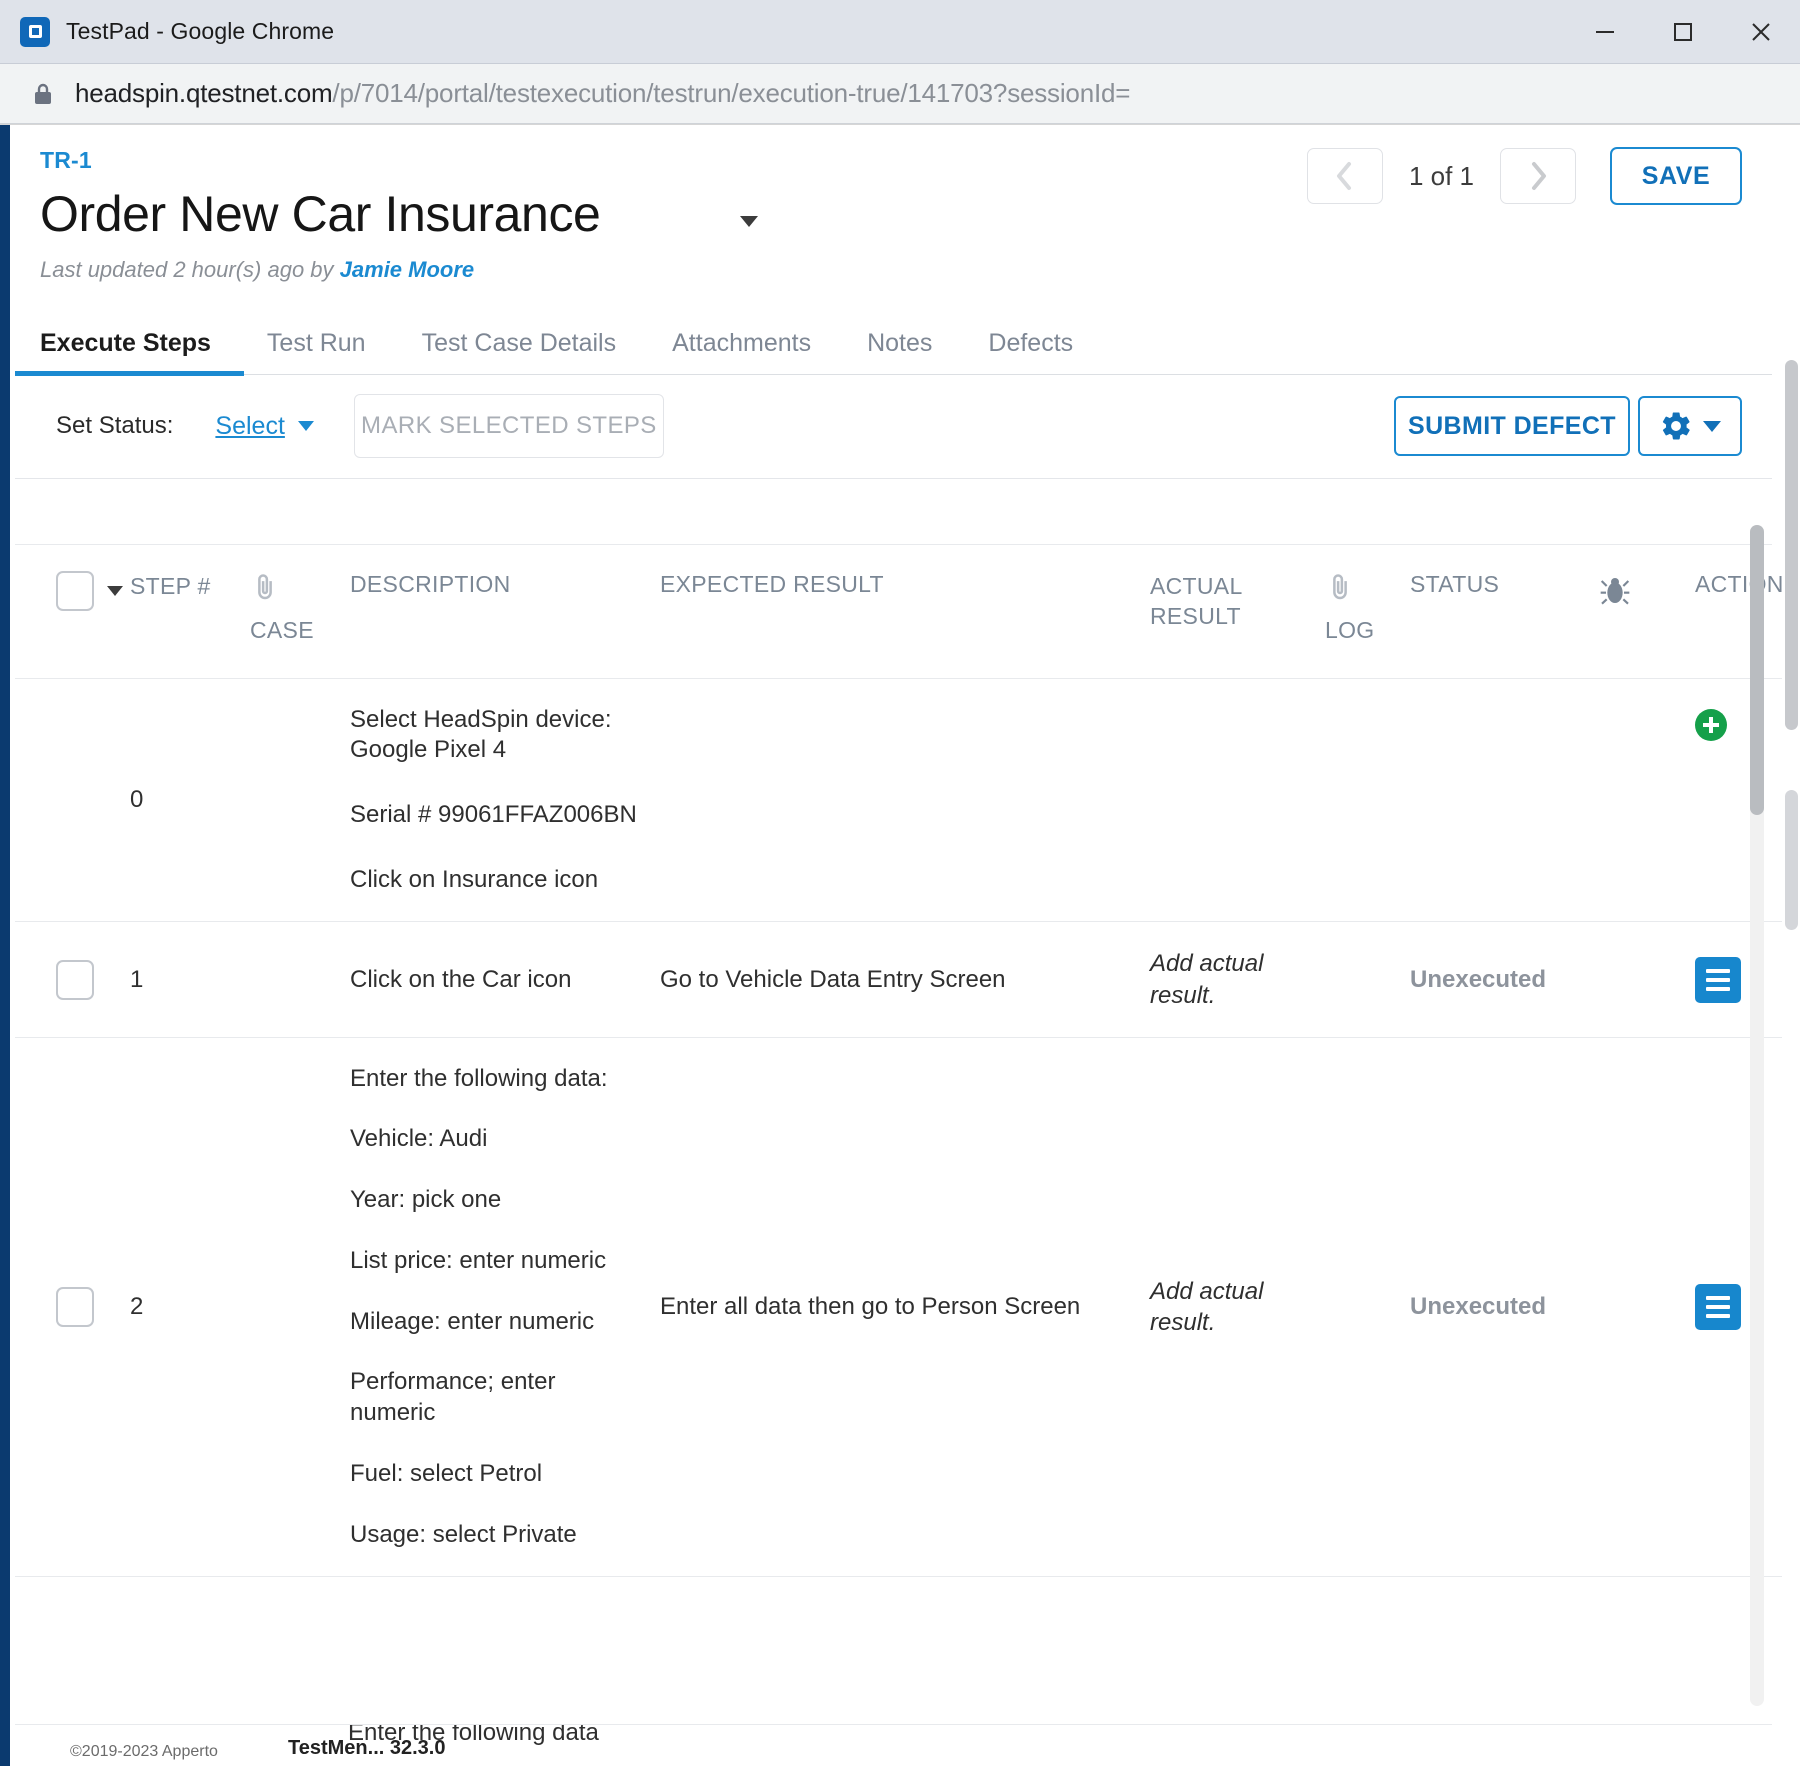  What do you see at coordinates (282, 629) in the screenshot?
I see `col-case-label: CASE` at bounding box center [282, 629].